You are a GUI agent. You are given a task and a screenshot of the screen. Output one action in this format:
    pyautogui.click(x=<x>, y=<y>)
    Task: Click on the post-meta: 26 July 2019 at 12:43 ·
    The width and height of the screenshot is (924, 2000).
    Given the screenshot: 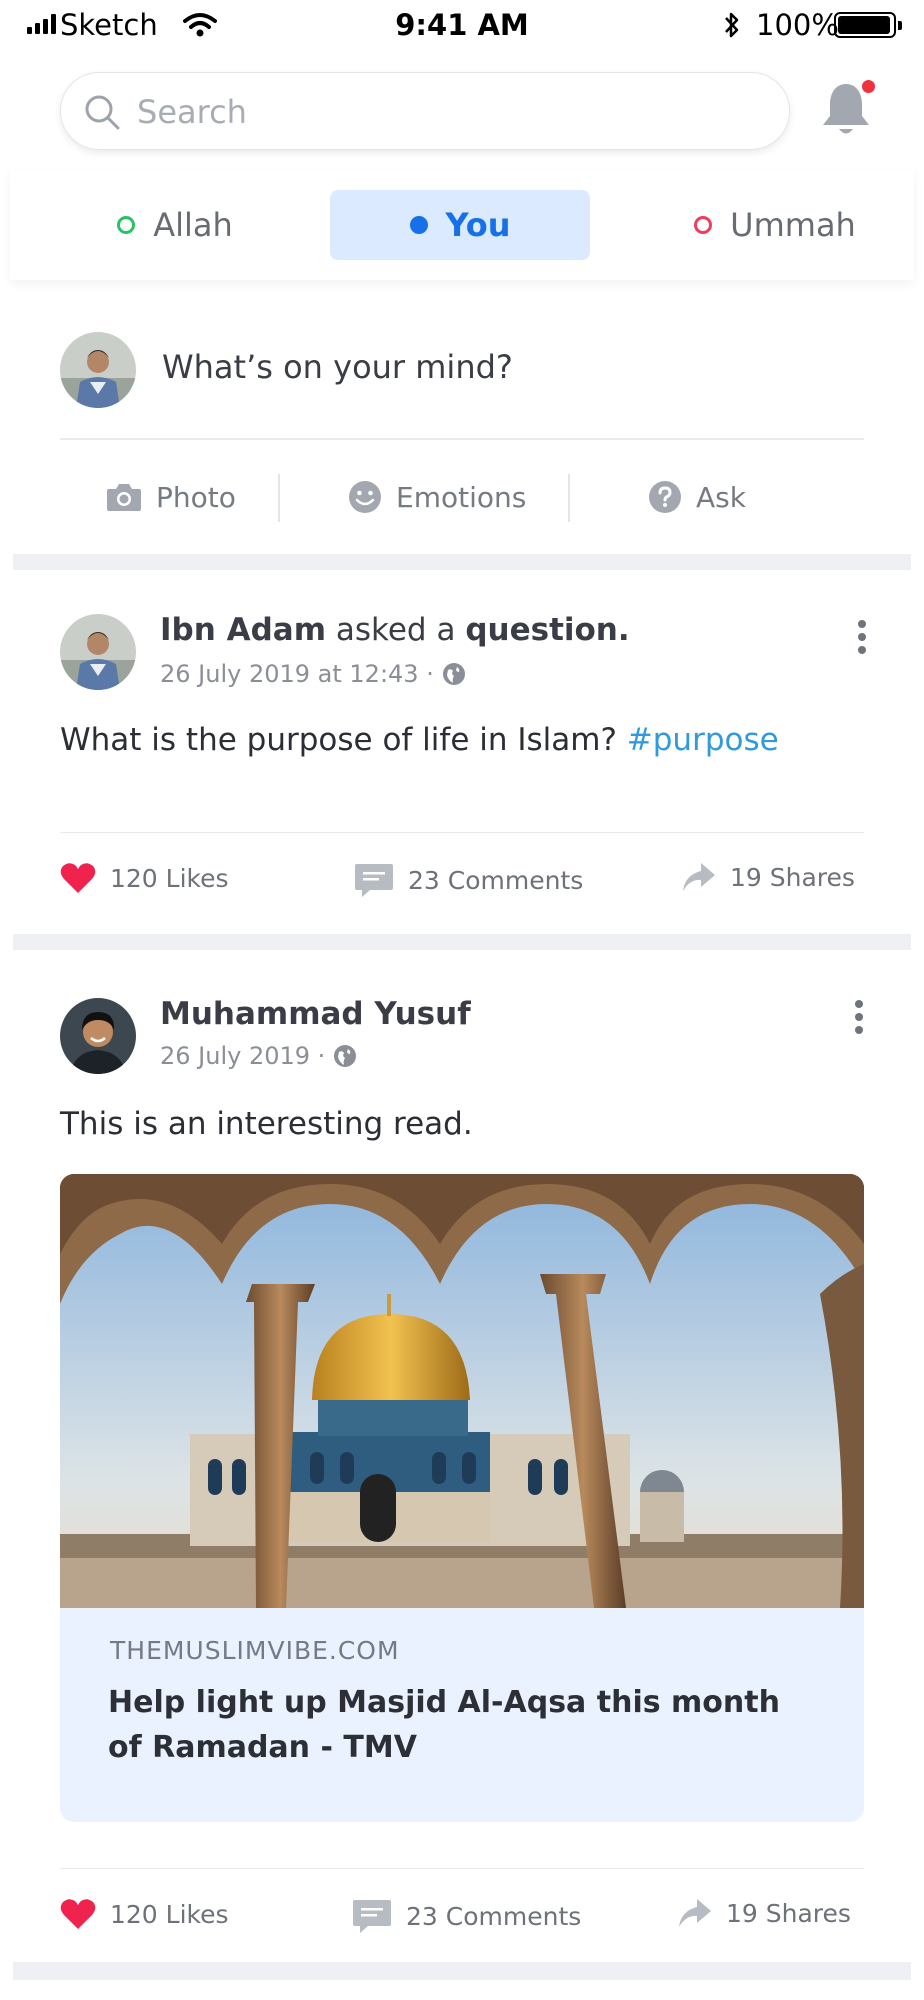 What is the action you would take?
    pyautogui.click(x=313, y=674)
    